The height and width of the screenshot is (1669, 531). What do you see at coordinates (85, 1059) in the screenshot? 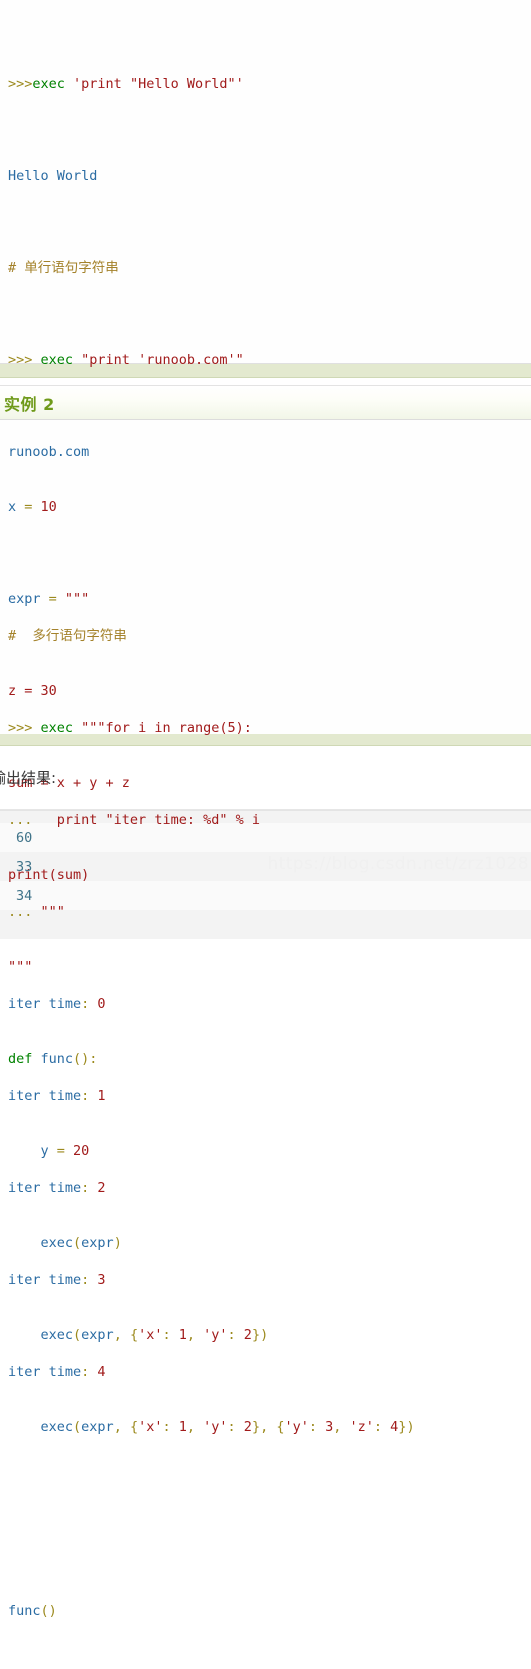
I see `punct-token: ():` at bounding box center [85, 1059].